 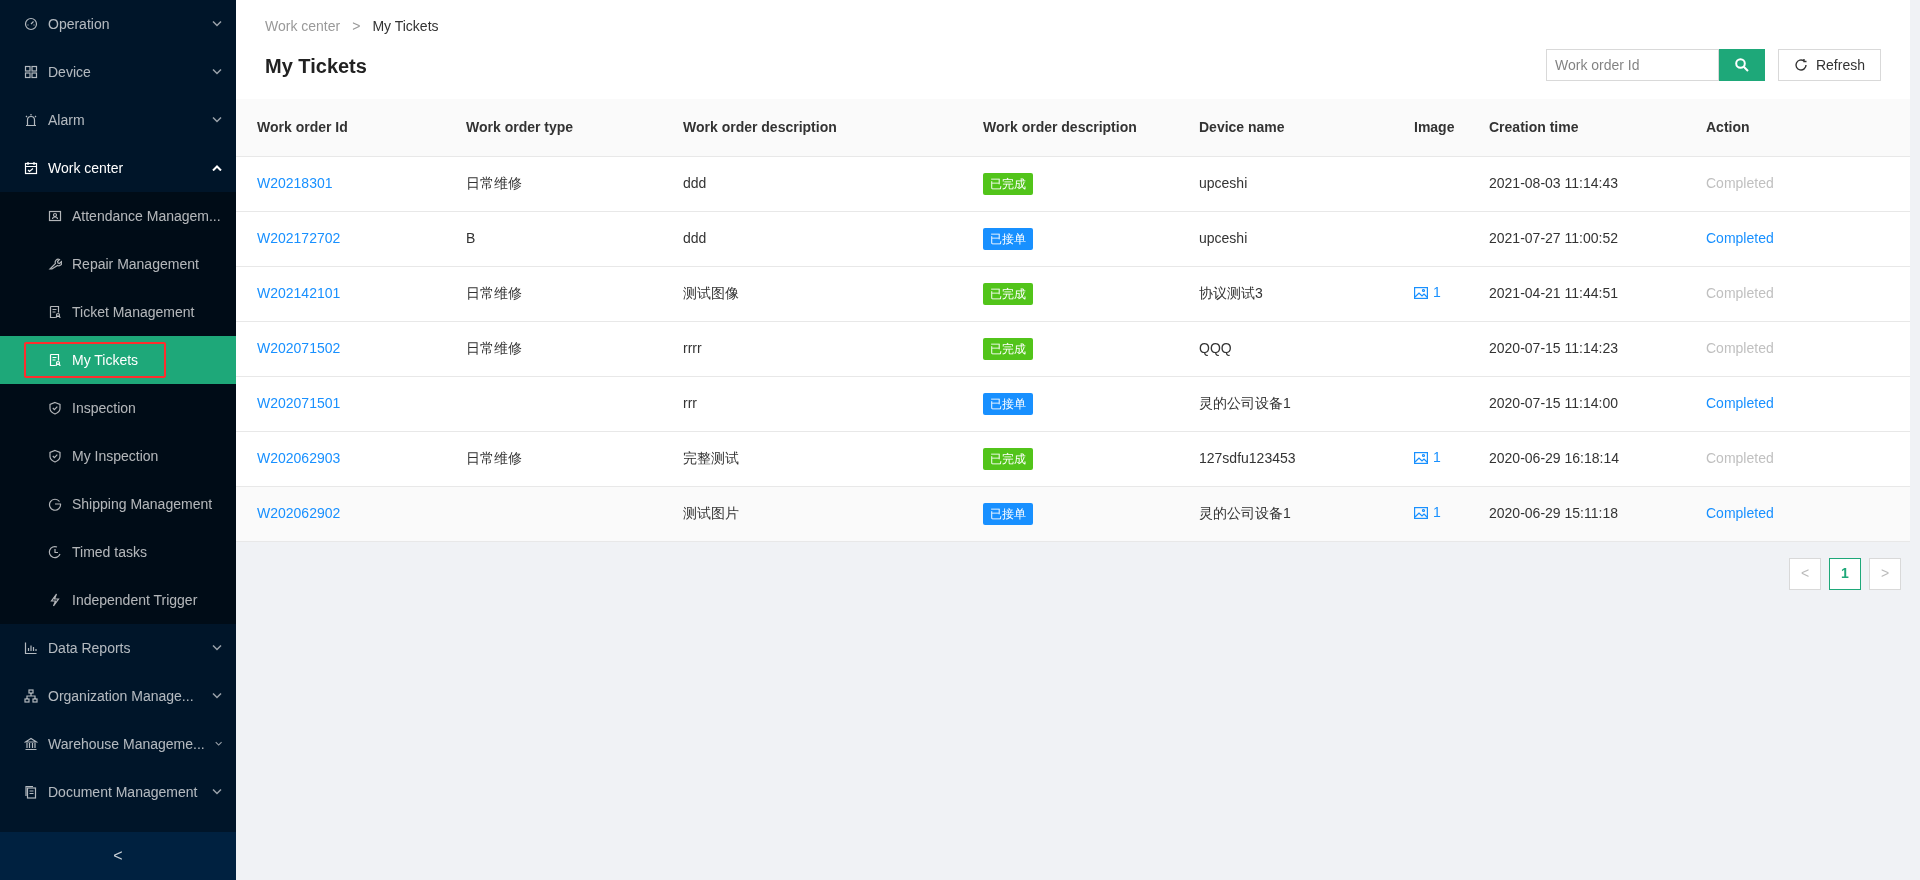 What do you see at coordinates (1553, 238) in the screenshot?
I see `table-cell: 2021-07-27 11:00:52` at bounding box center [1553, 238].